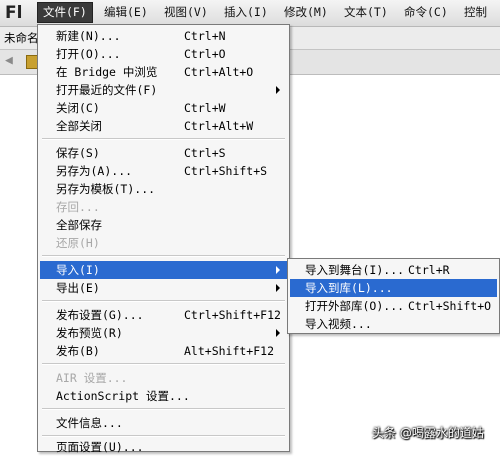  I want to click on menu-item-publish: 发布(B) Alt+Shift+F12, so click(163, 351).